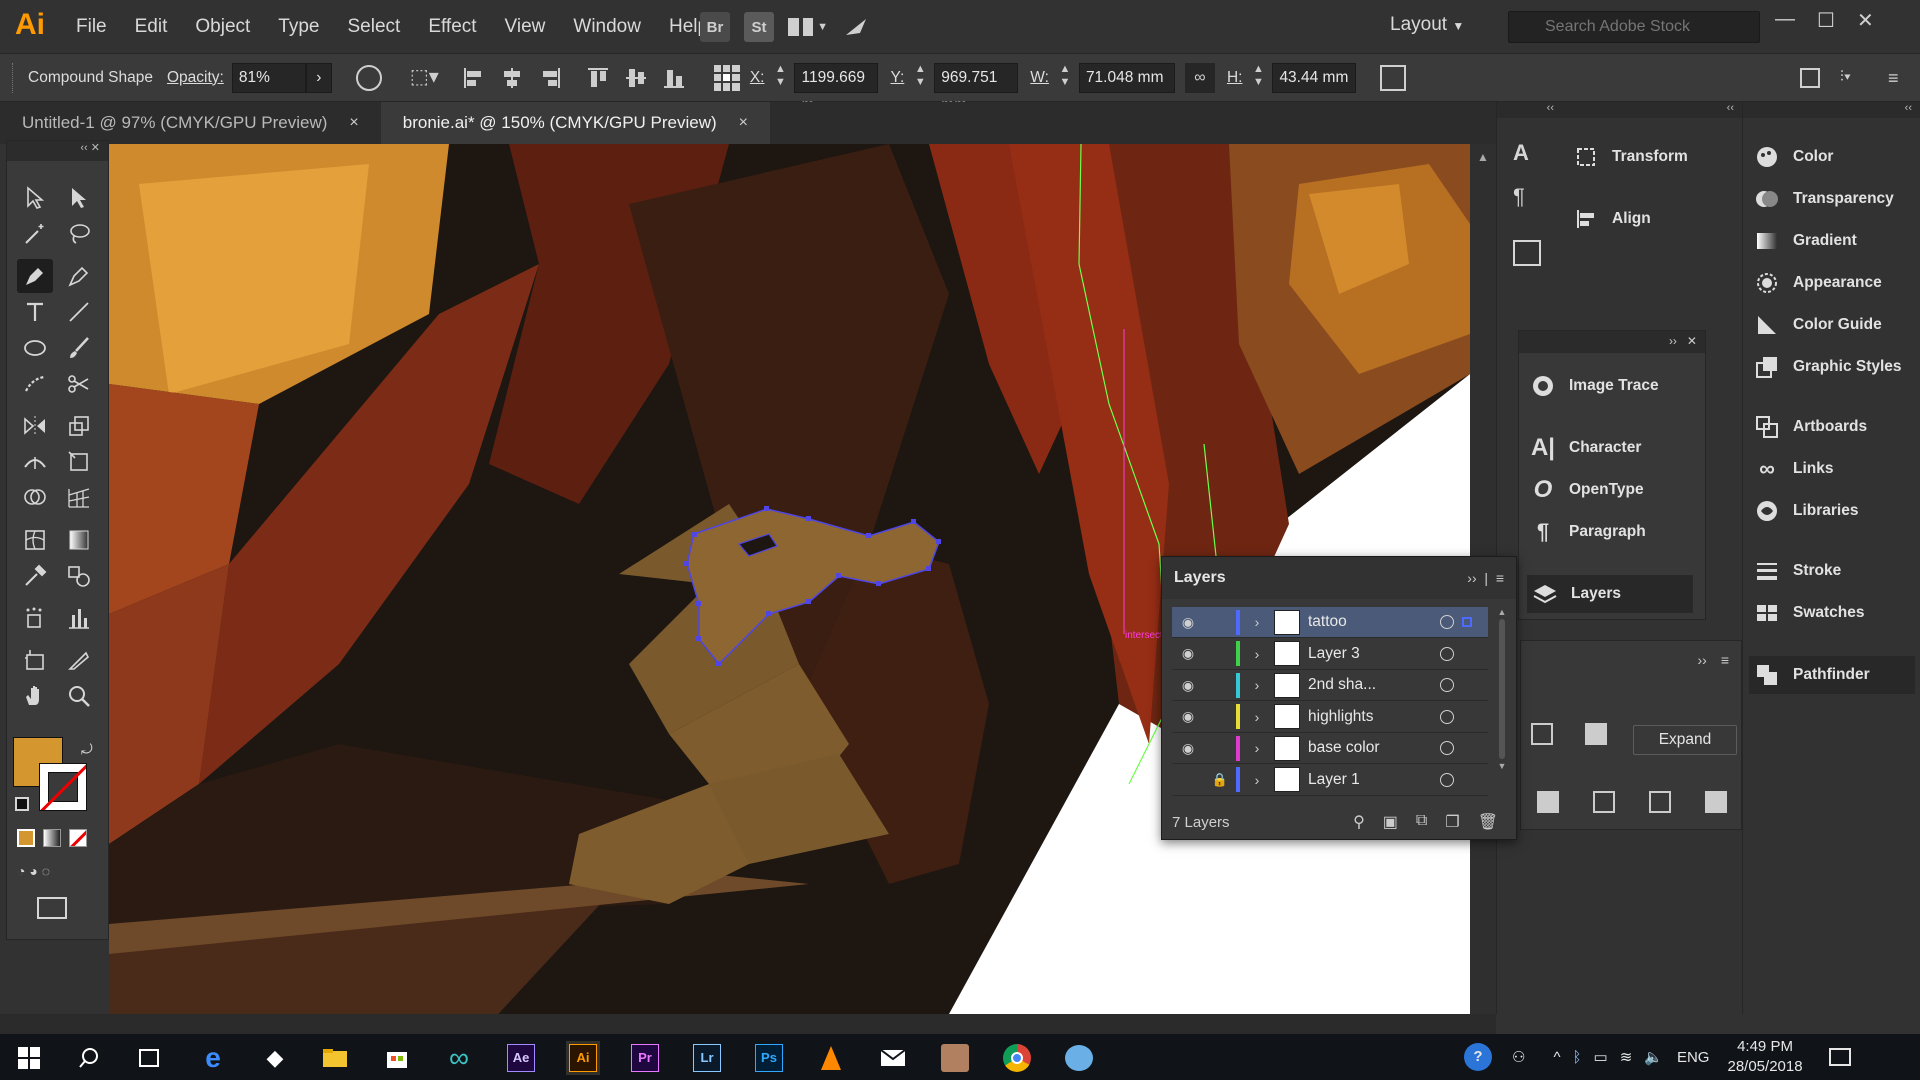 Image resolution: width=1920 pixels, height=1080 pixels. Describe the element at coordinates (1764, 1057) in the screenshot. I see `clock: 4:49 PM 28/05/2018` at that location.